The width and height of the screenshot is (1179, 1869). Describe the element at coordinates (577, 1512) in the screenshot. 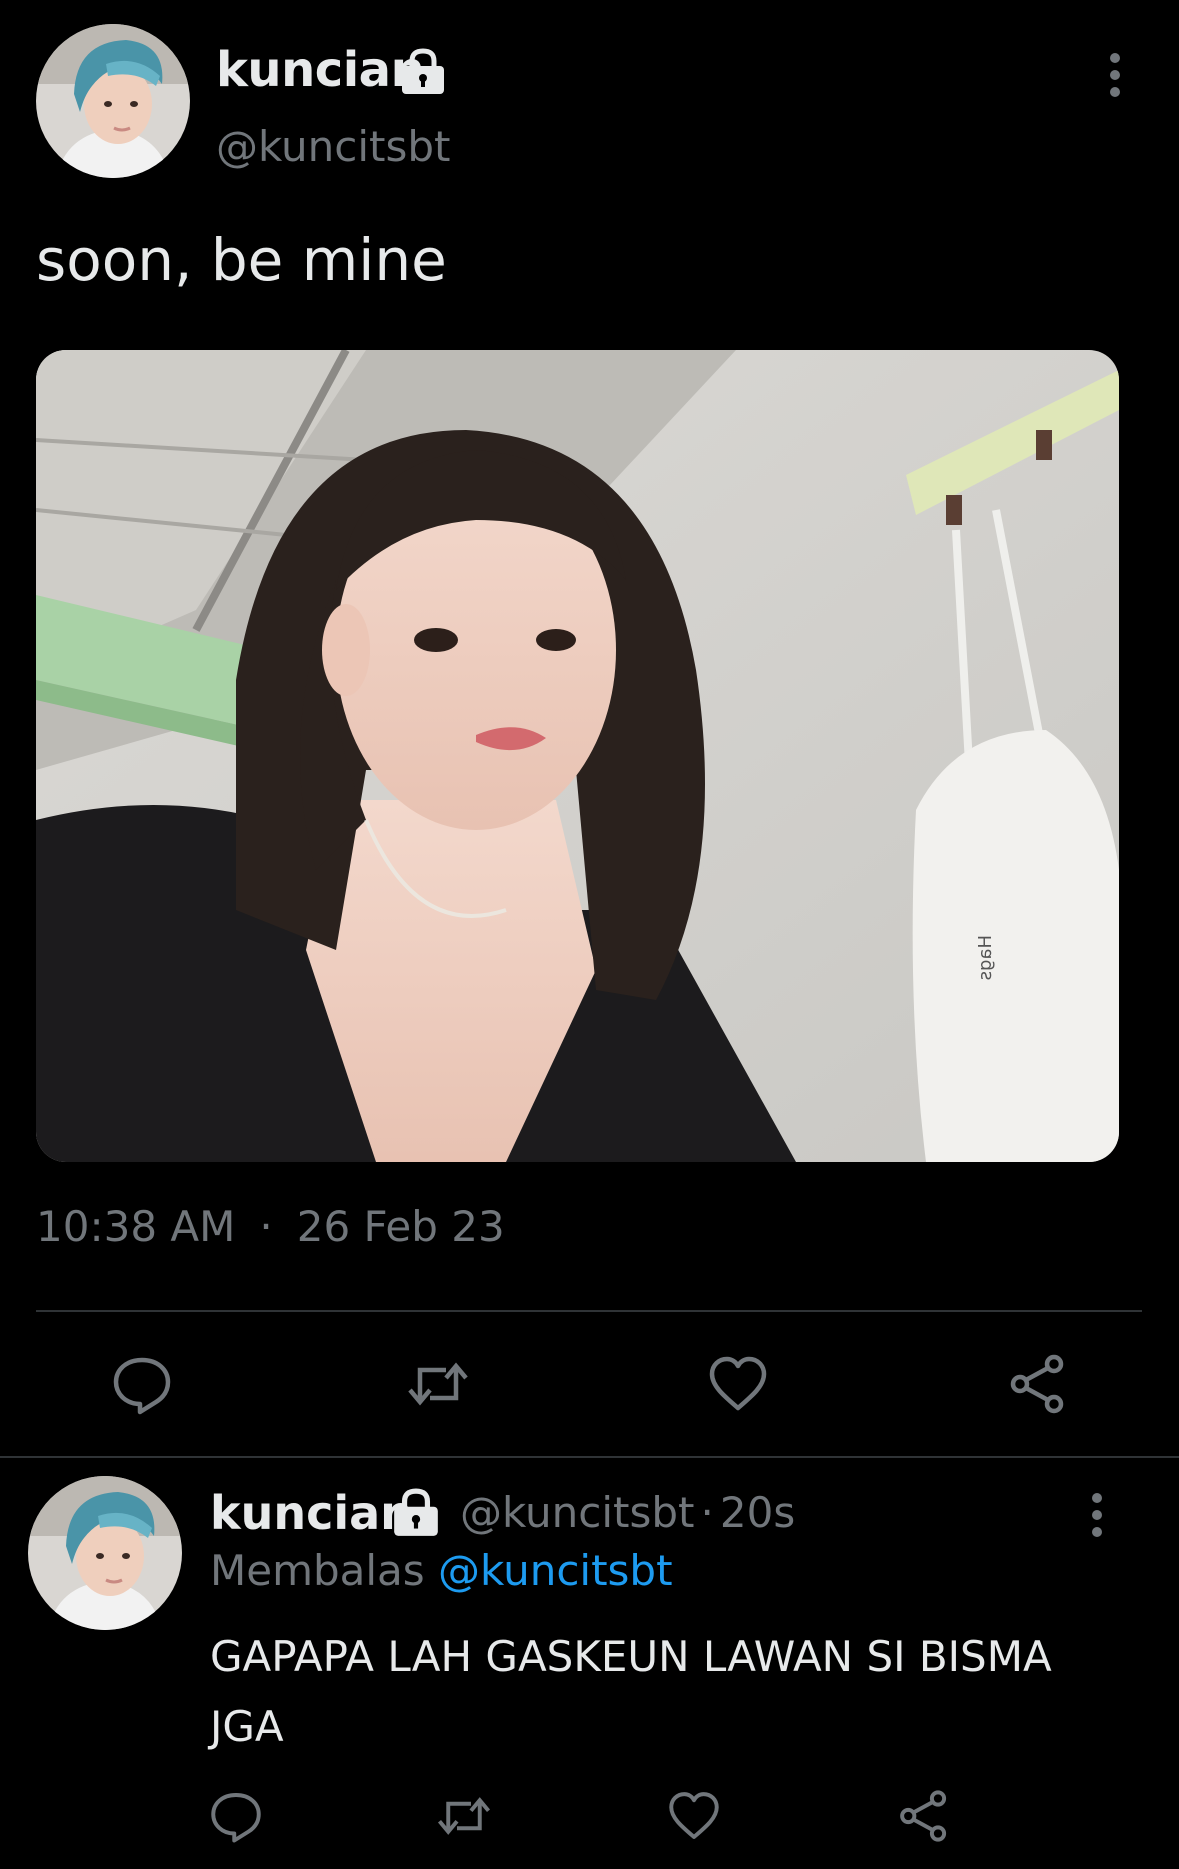

I see `reply-handle: @kuncitsbt` at that location.